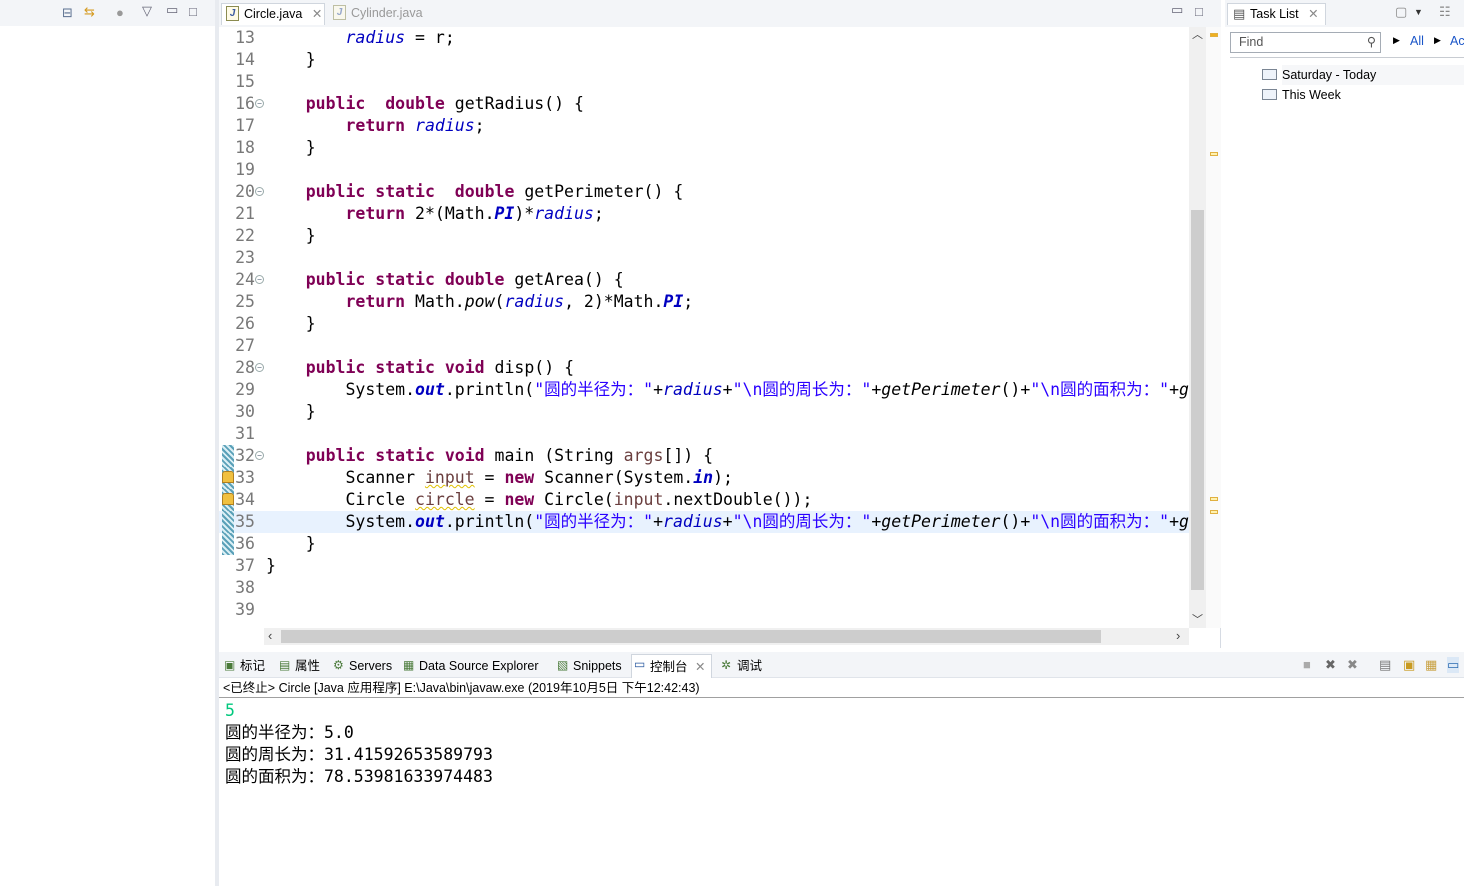 Image resolution: width=1464 pixels, height=886 pixels. What do you see at coordinates (298, 666) in the screenshot?
I see `tab-properties: ▤ 属性` at bounding box center [298, 666].